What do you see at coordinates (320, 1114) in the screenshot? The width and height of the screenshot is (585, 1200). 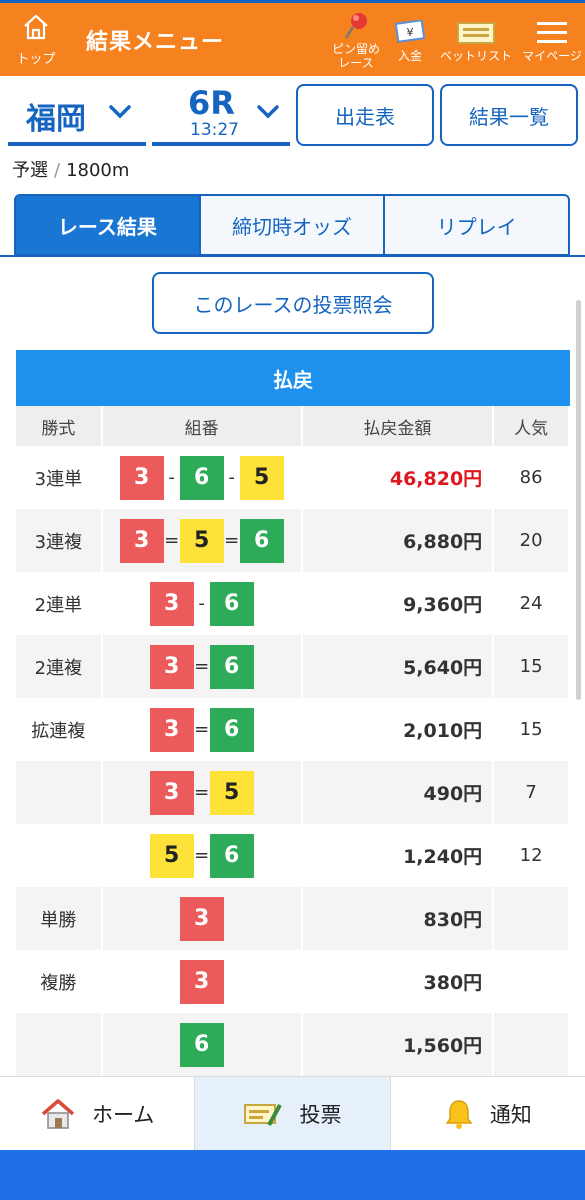 I see `nav-vote-label: 投票` at bounding box center [320, 1114].